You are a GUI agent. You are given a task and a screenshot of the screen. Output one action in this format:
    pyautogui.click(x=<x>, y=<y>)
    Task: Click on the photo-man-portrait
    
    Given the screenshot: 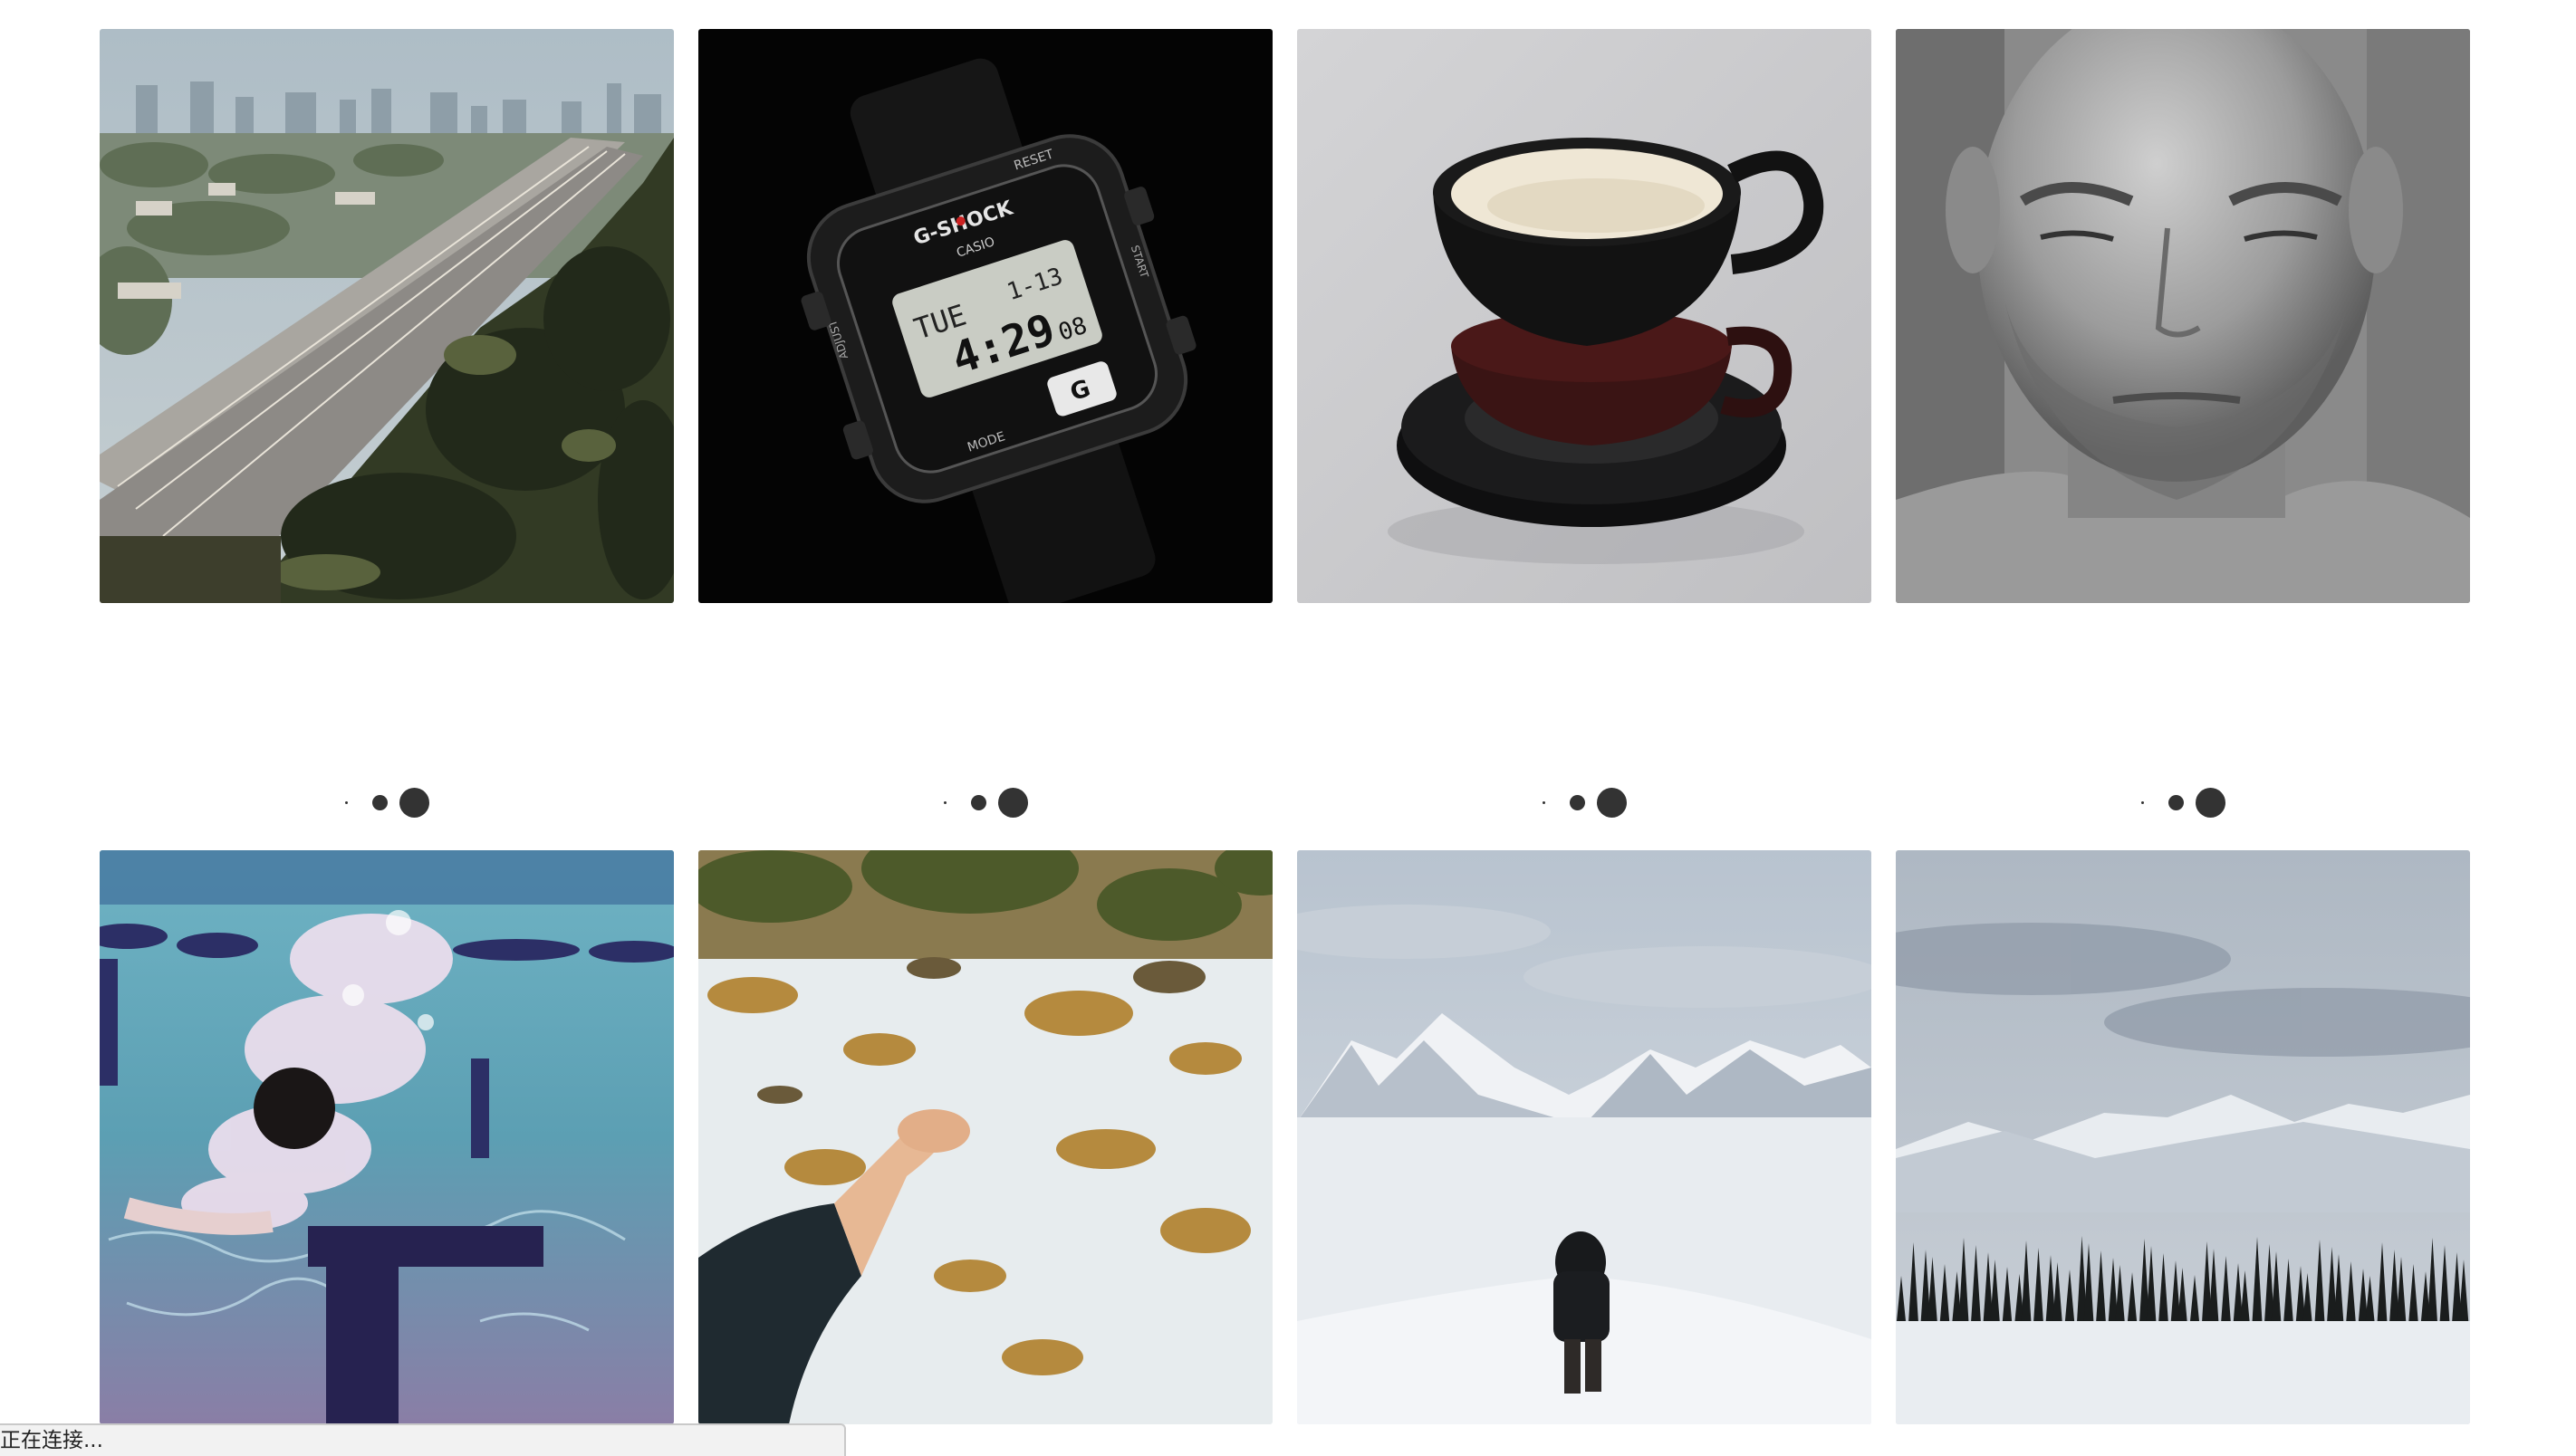 What is the action you would take?
    pyautogui.click(x=2183, y=316)
    